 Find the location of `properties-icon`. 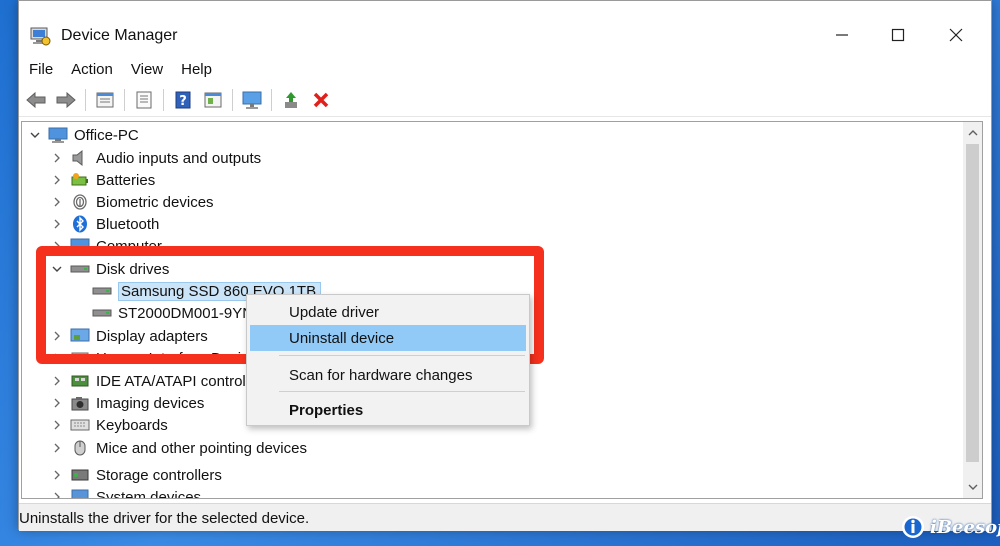

properties-icon is located at coordinates (105, 100).